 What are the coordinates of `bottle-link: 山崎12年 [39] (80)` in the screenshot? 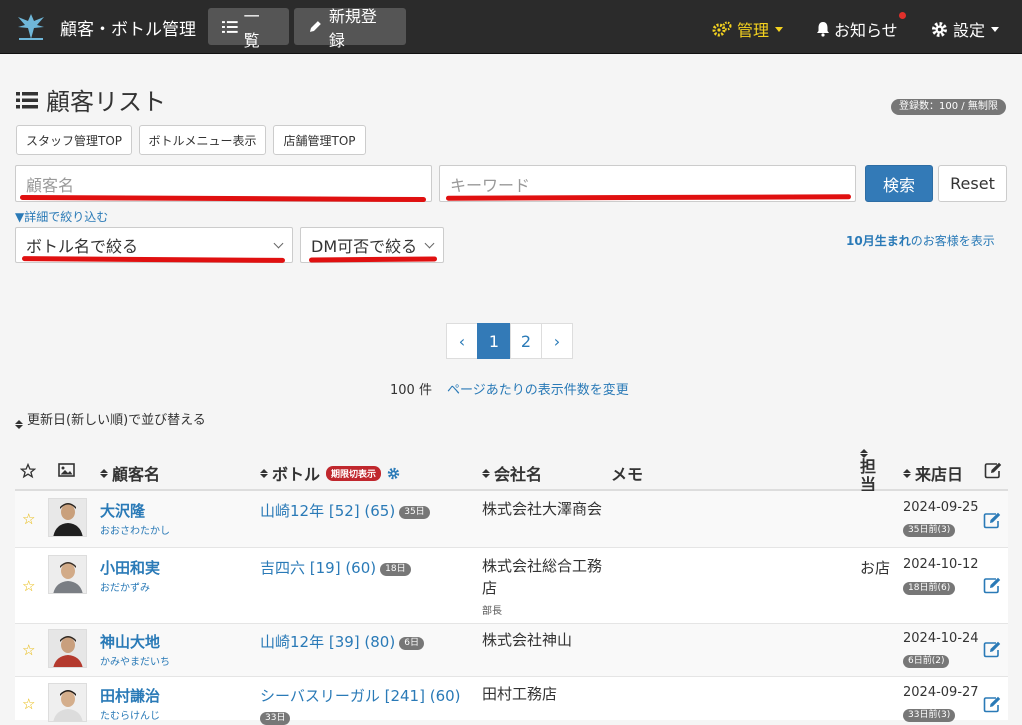 It's located at (327, 642).